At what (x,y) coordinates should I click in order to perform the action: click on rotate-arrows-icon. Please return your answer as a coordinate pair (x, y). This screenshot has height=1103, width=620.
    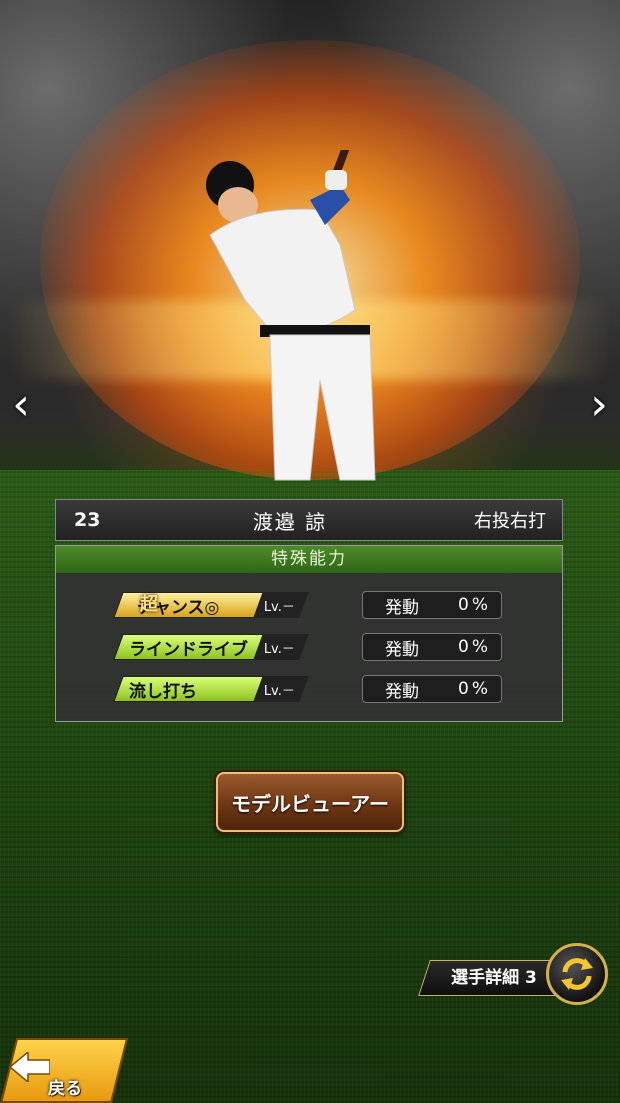
    Looking at the image, I should click on (577, 974).